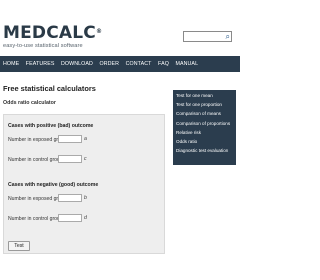  I want to click on nav-item-faq: FAQ, so click(163, 64).